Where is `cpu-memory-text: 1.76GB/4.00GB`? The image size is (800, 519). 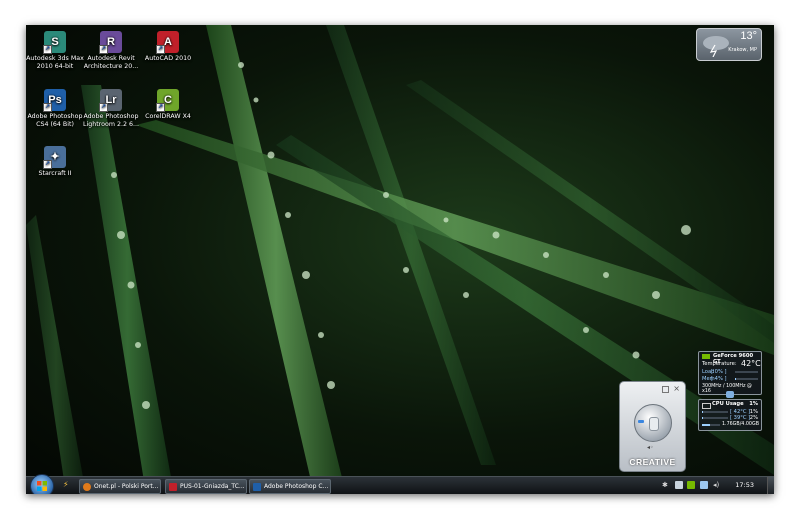
cpu-memory-text: 1.76GB/4.00GB is located at coordinates (740, 424).